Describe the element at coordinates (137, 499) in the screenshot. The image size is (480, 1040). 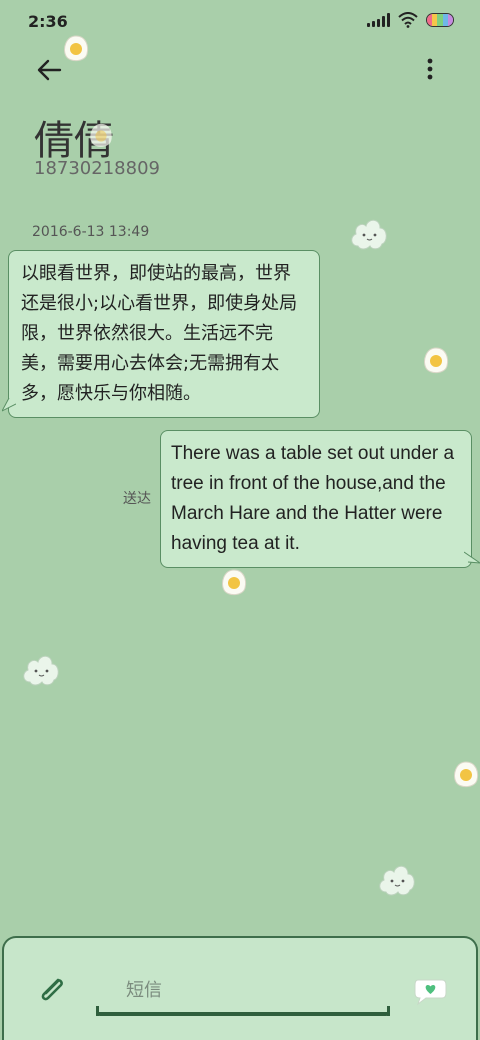
I see `delivery-status: 送达` at that location.